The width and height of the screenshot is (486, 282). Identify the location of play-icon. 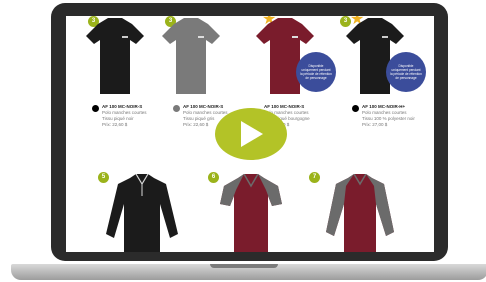
(252, 134).